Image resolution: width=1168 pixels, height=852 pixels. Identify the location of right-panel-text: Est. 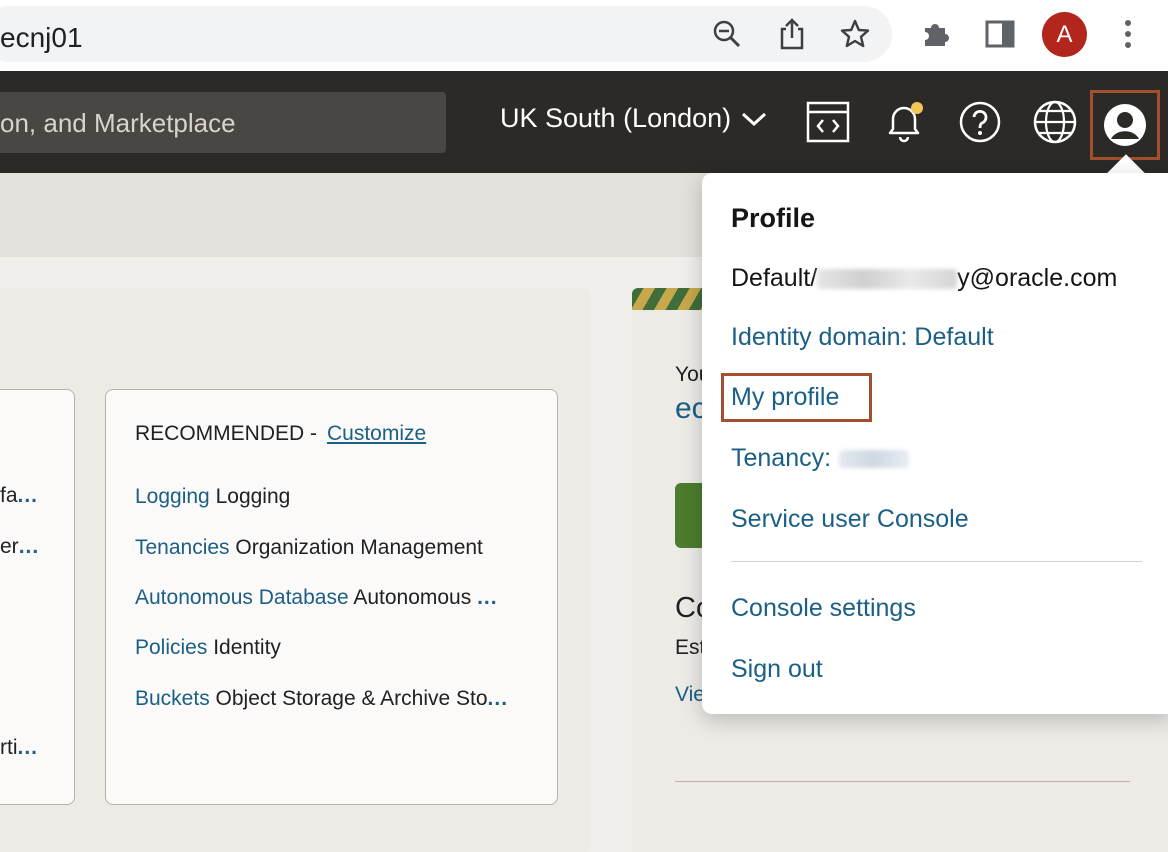
(690, 647).